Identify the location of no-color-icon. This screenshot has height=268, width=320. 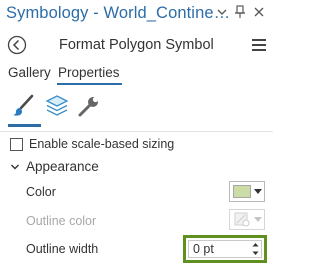
(242, 219).